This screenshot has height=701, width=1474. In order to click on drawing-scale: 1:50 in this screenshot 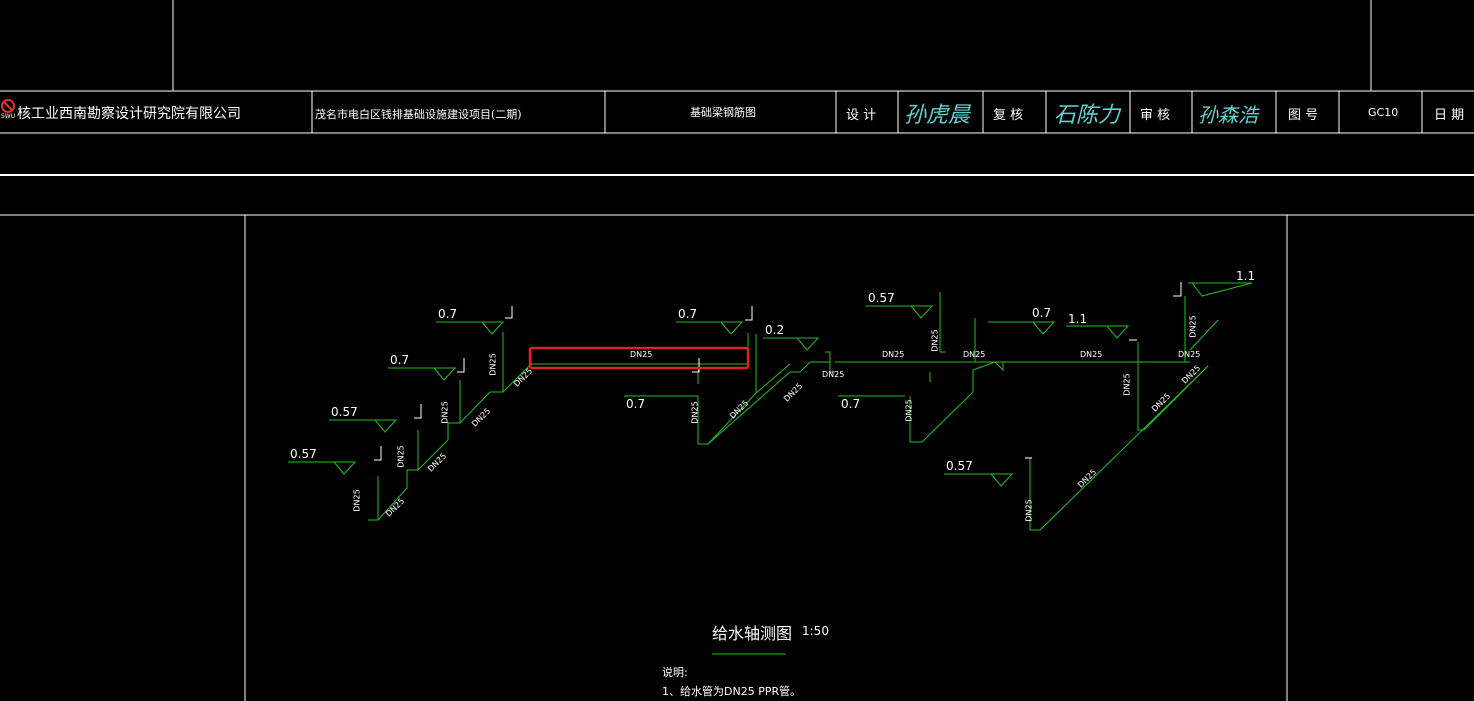, I will do `click(815, 631)`.